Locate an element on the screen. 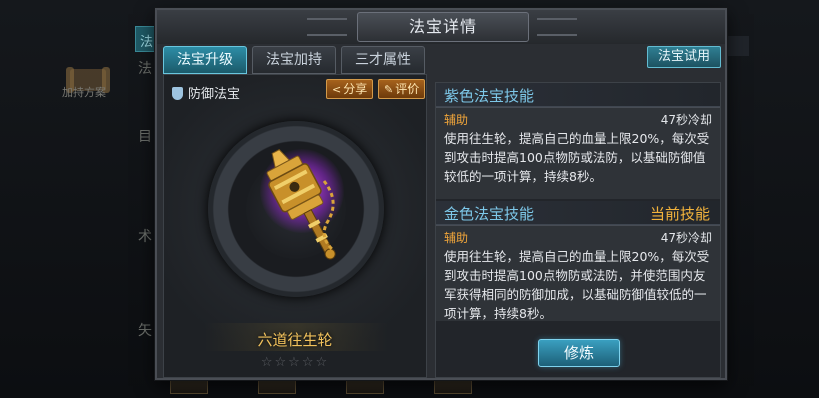 The width and height of the screenshot is (819, 398). dialog-title: 法宝详情 is located at coordinates (442, 26).